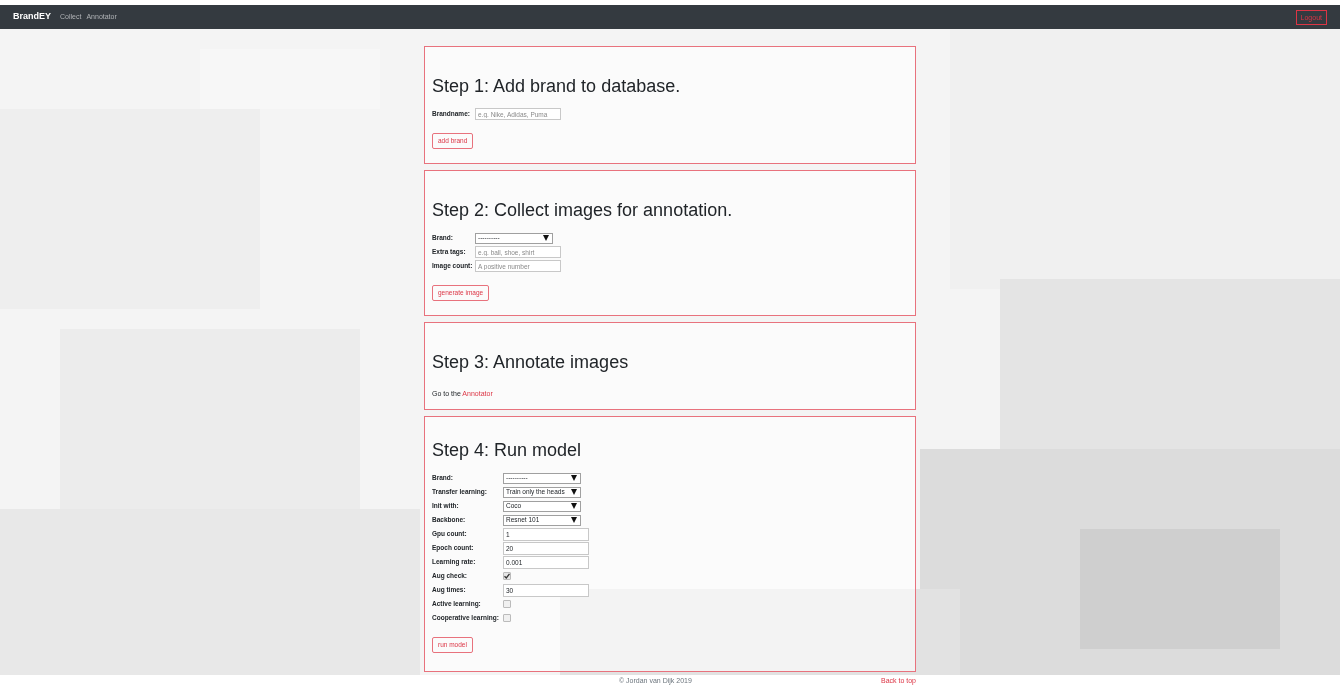  Describe the element at coordinates (531, 362) in the screenshot. I see `step-title: Step 3: Annotate images` at that location.